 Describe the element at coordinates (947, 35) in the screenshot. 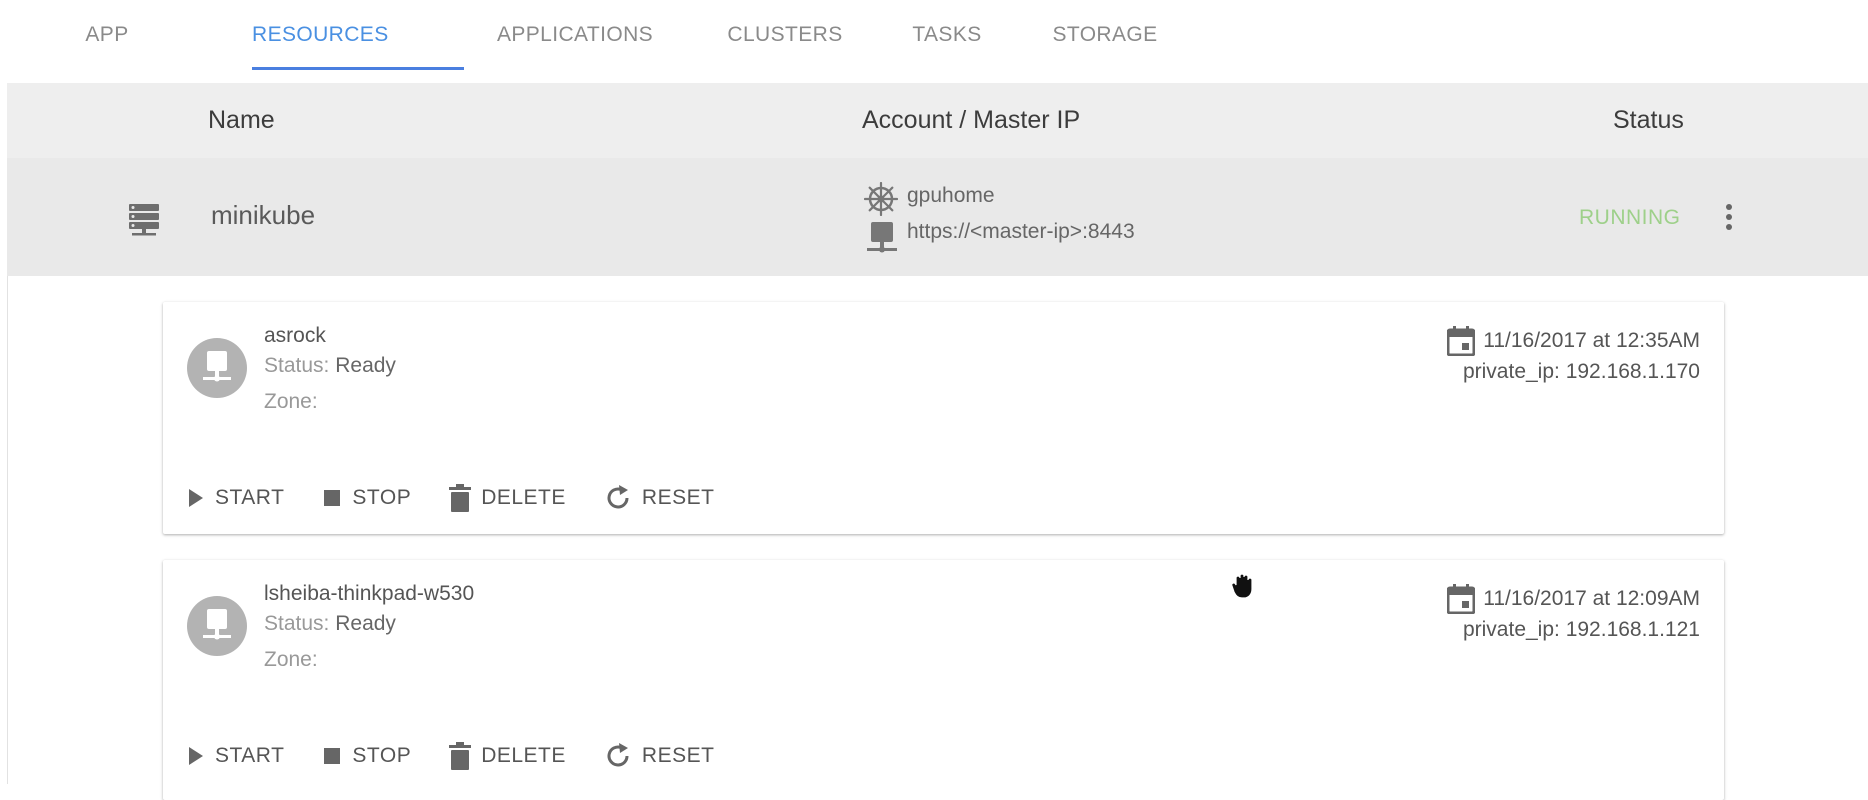

I see `tab-tasks: TASKS` at that location.